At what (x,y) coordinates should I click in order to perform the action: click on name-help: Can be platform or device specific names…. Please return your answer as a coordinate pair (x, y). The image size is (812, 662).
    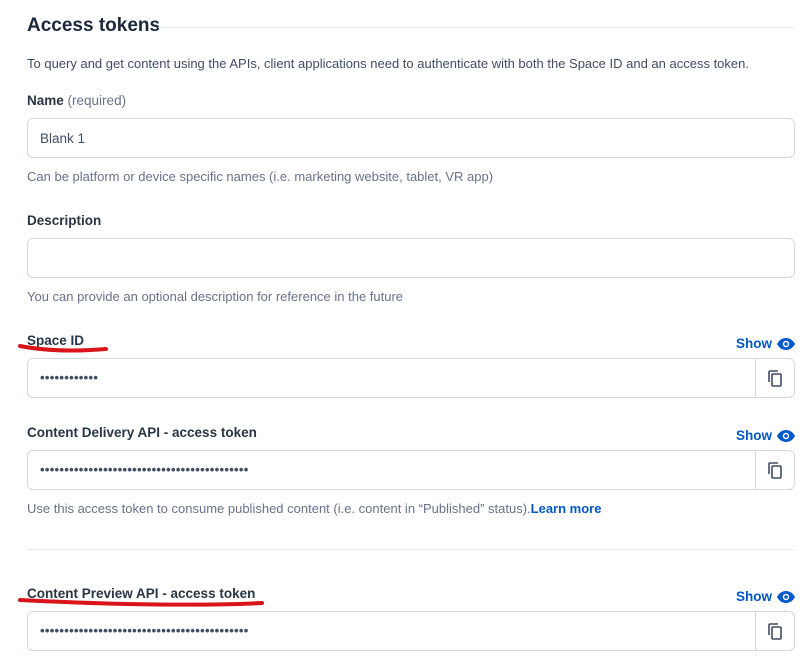
    Looking at the image, I should click on (260, 176).